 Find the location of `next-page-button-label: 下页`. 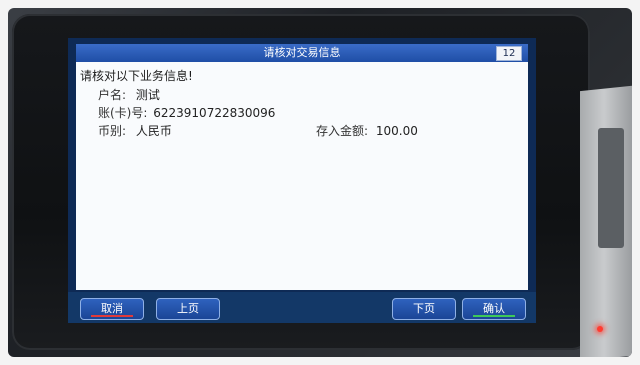

next-page-button-label: 下页 is located at coordinates (424, 308).